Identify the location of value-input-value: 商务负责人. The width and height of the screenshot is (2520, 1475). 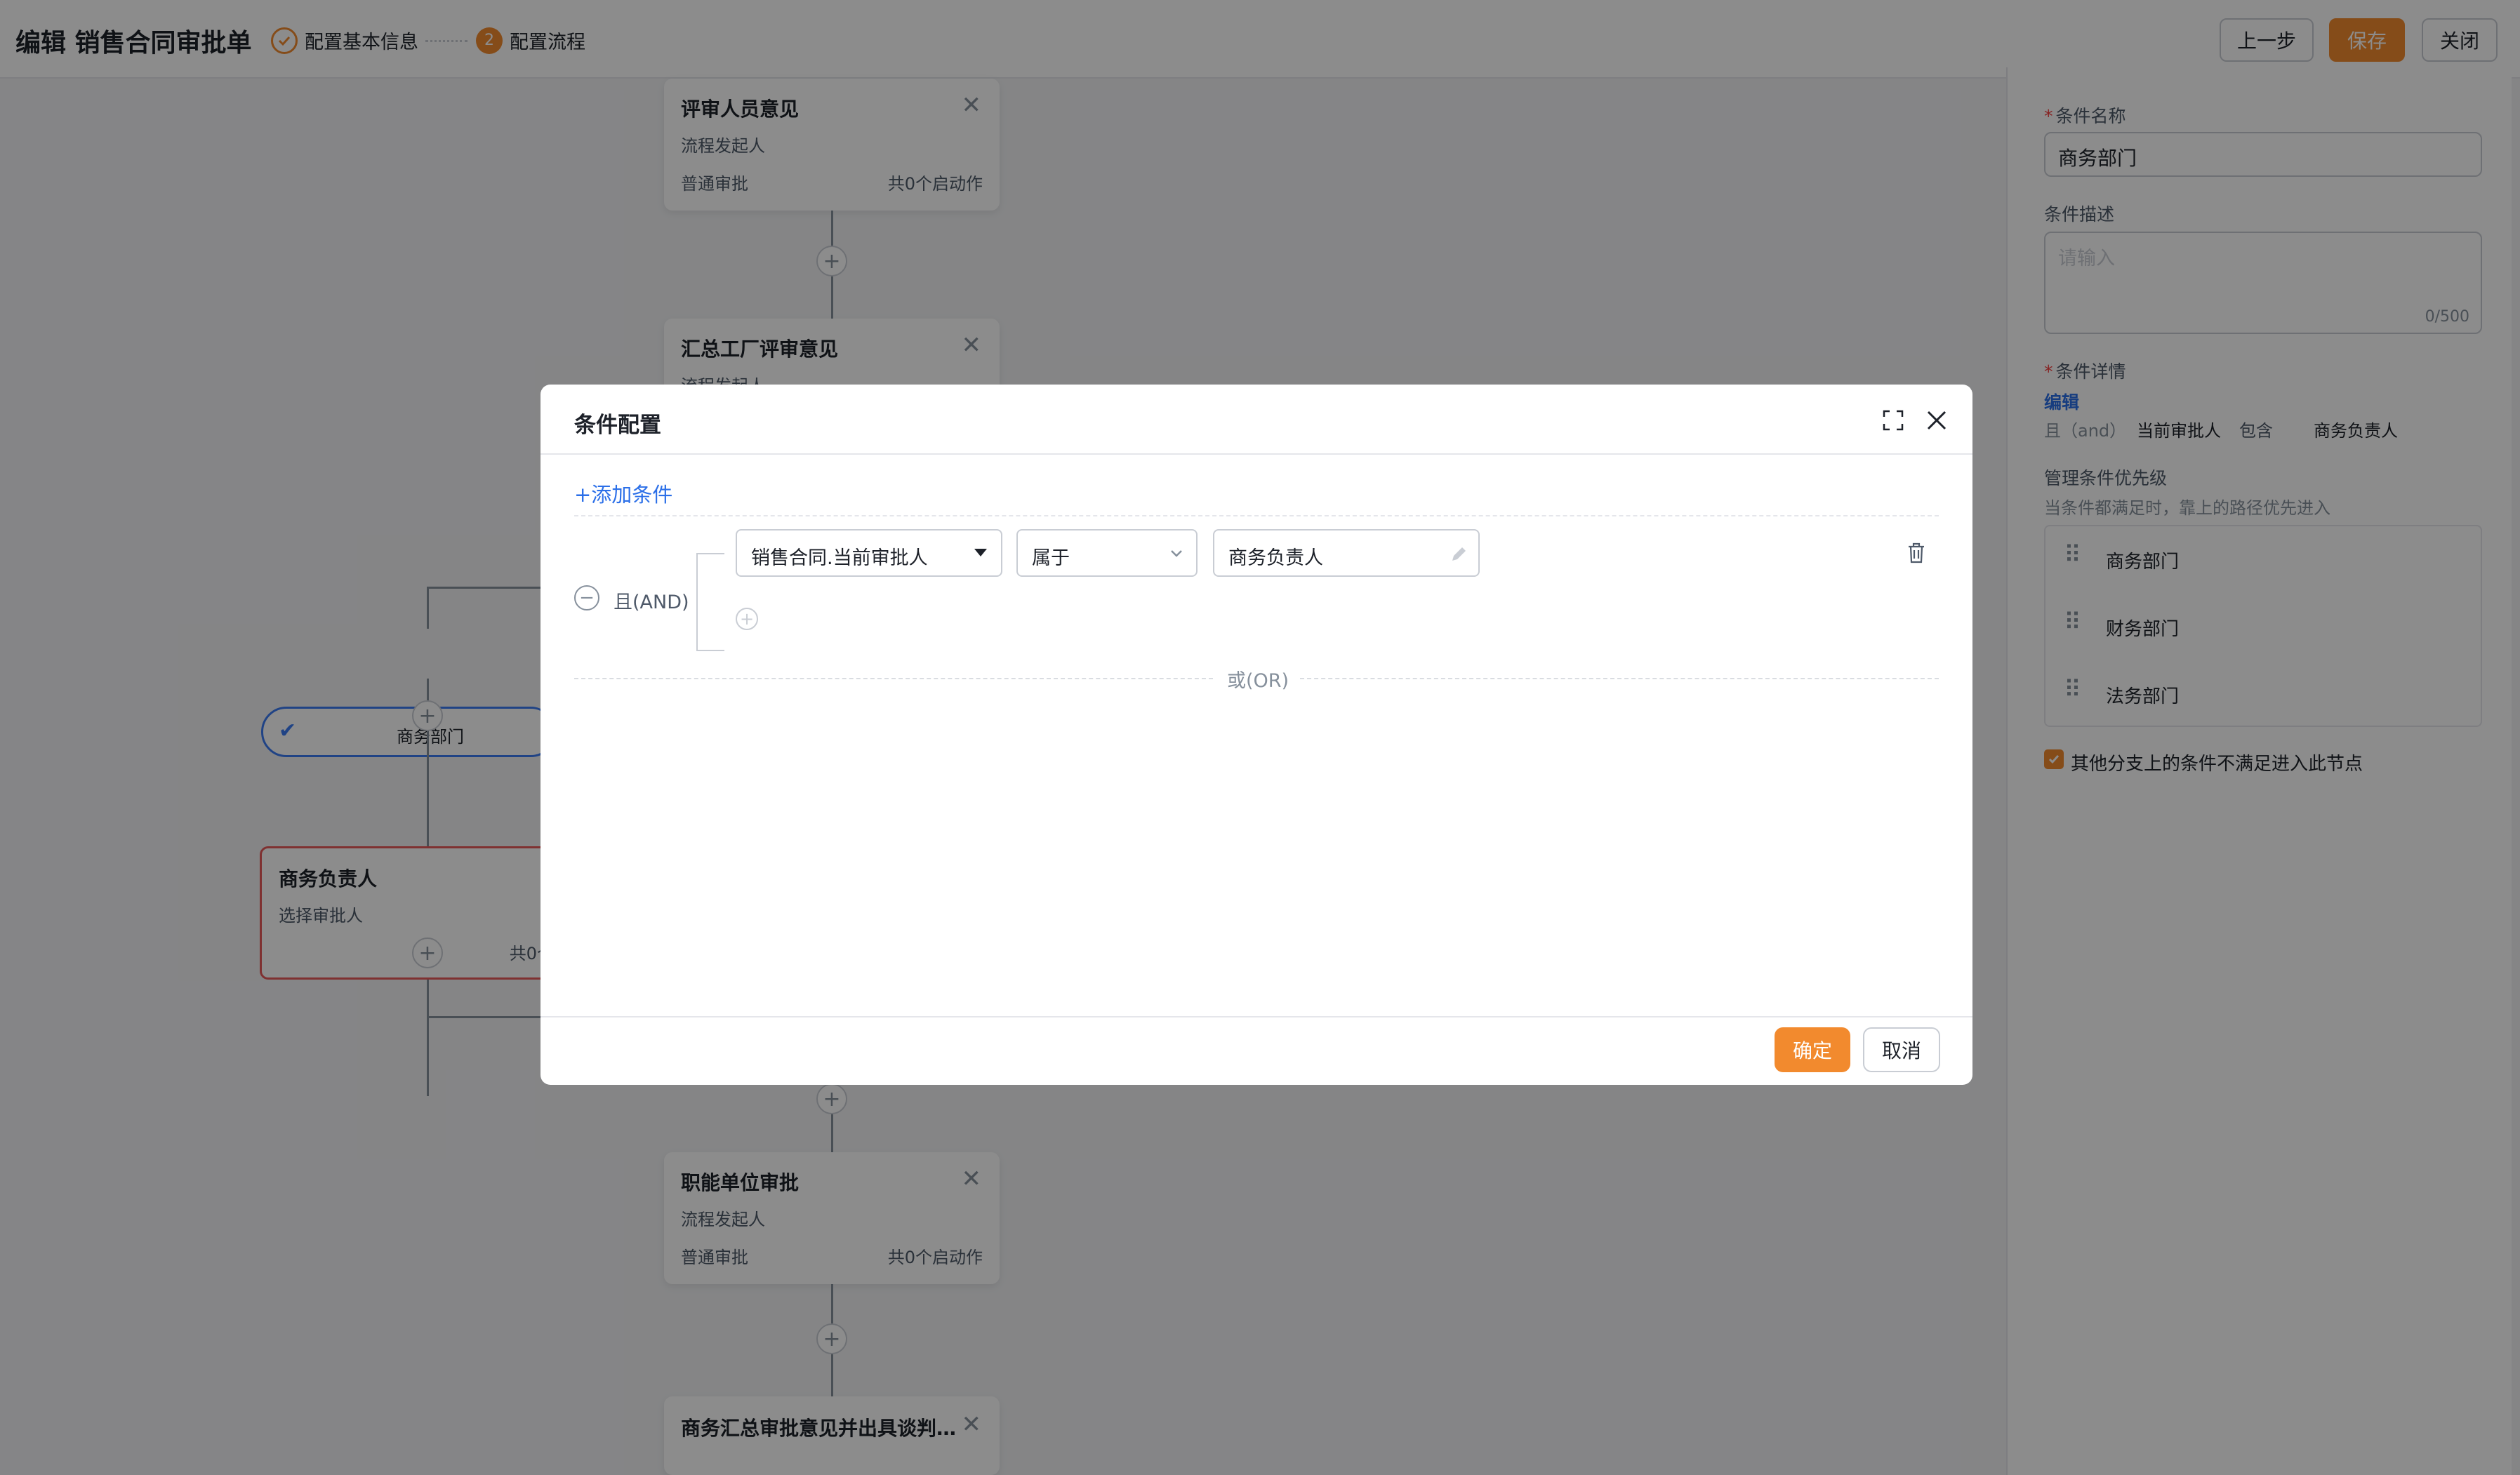
(1275, 558).